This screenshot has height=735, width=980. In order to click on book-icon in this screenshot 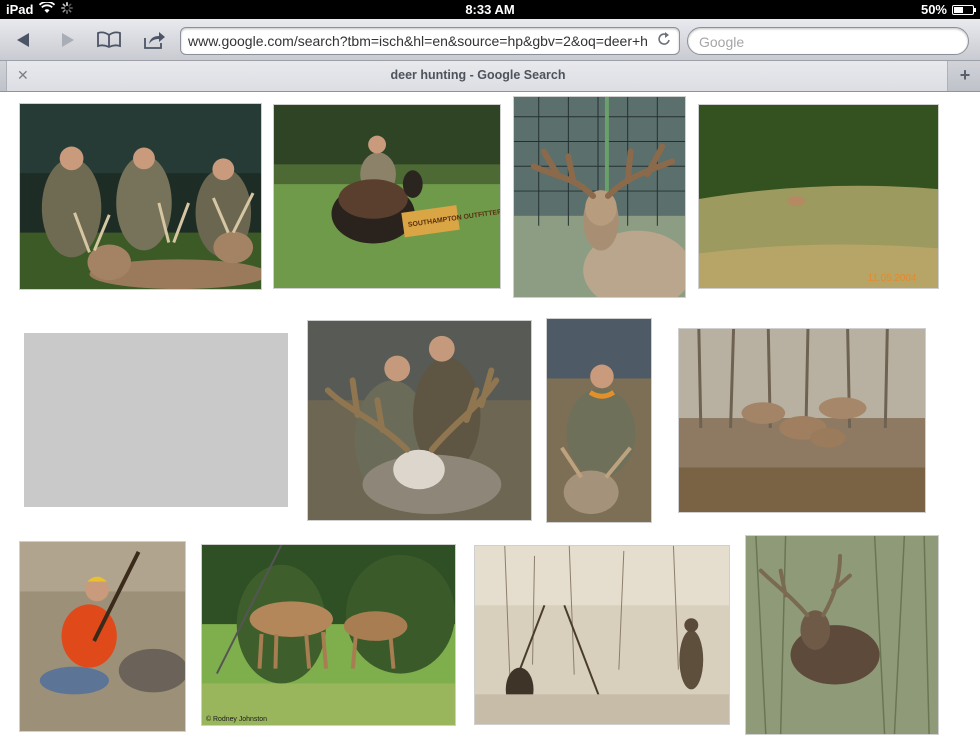, I will do `click(109, 40)`.